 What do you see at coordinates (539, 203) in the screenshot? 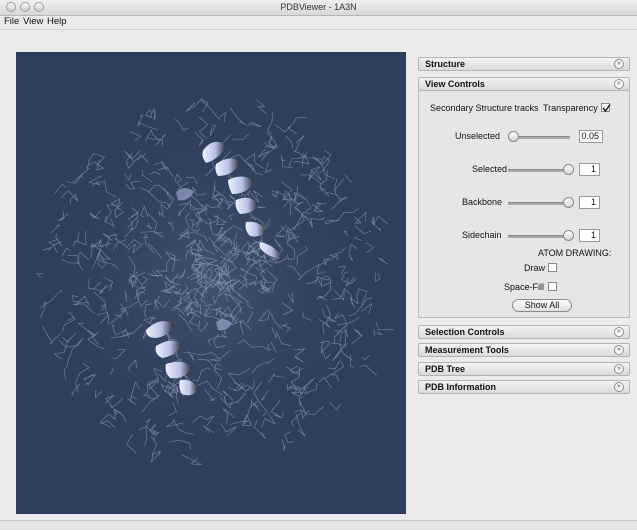
I see `backbone-slider` at bounding box center [539, 203].